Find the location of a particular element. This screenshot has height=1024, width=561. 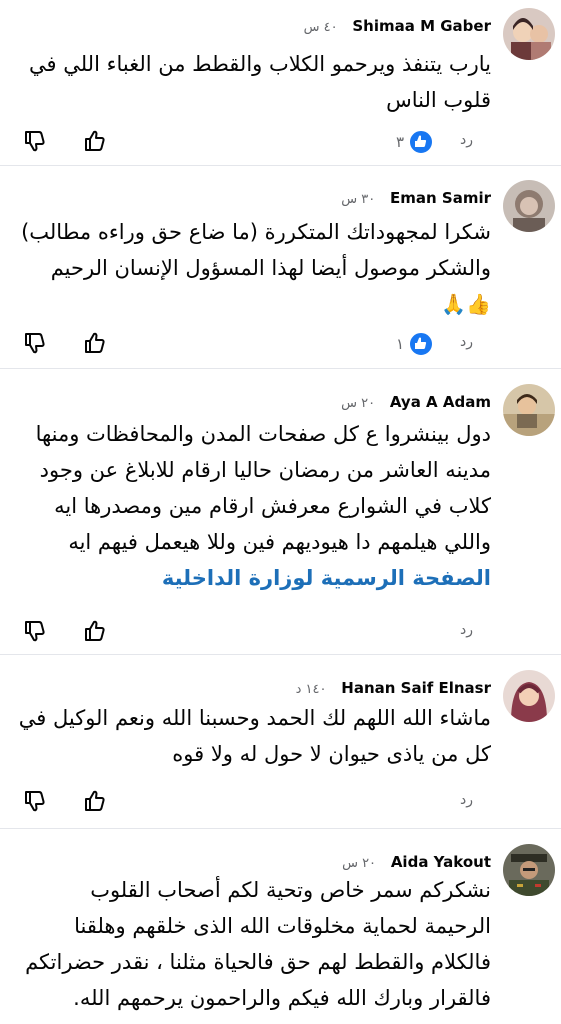

comment-header: Hanan Saif Elnasr ١٤٠ د is located at coordinates (393, 689).